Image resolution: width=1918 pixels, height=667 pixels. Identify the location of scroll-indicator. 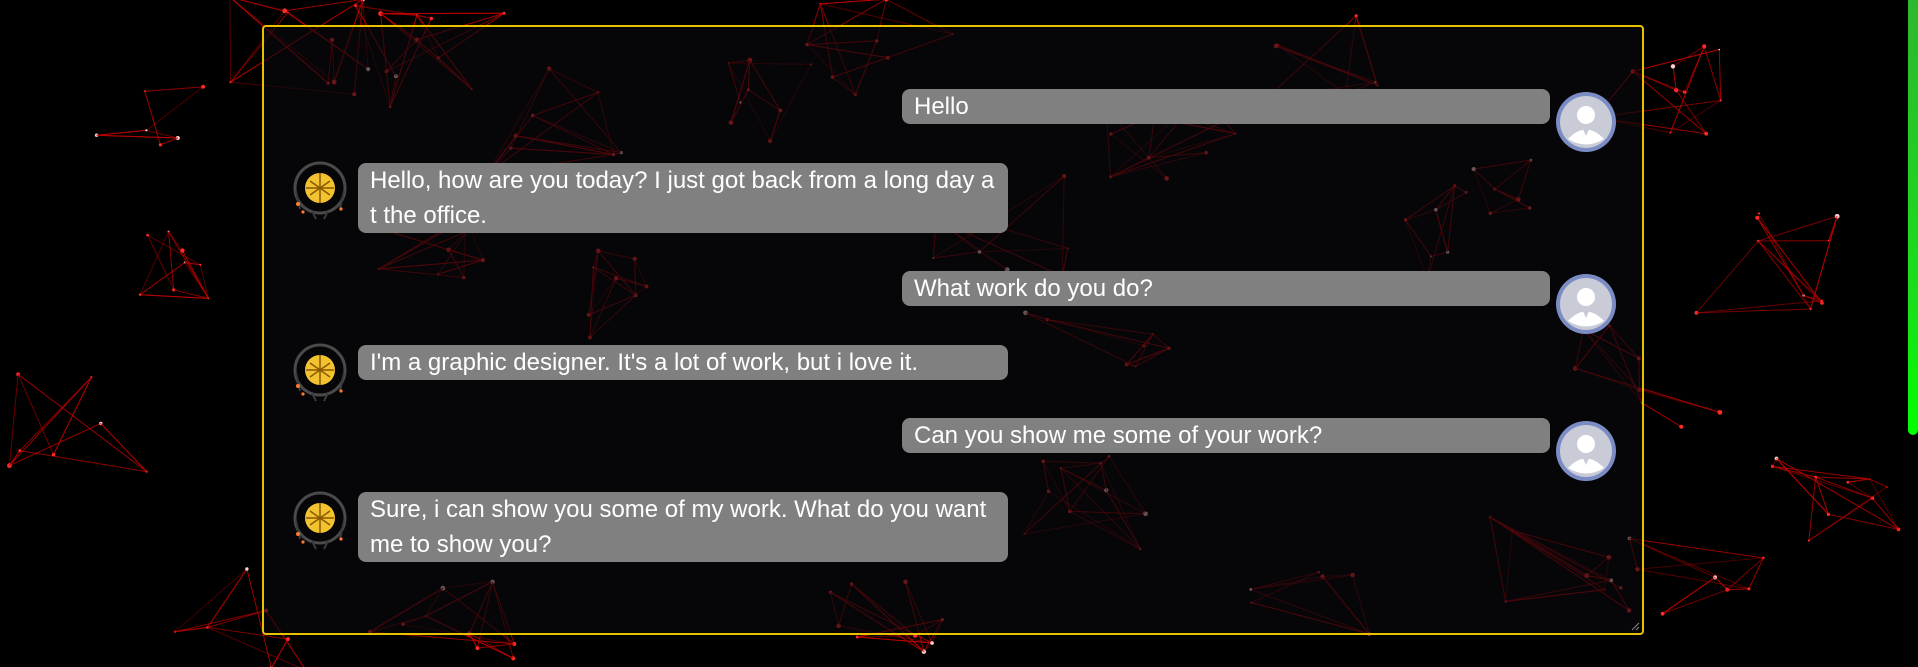
(1913, 217).